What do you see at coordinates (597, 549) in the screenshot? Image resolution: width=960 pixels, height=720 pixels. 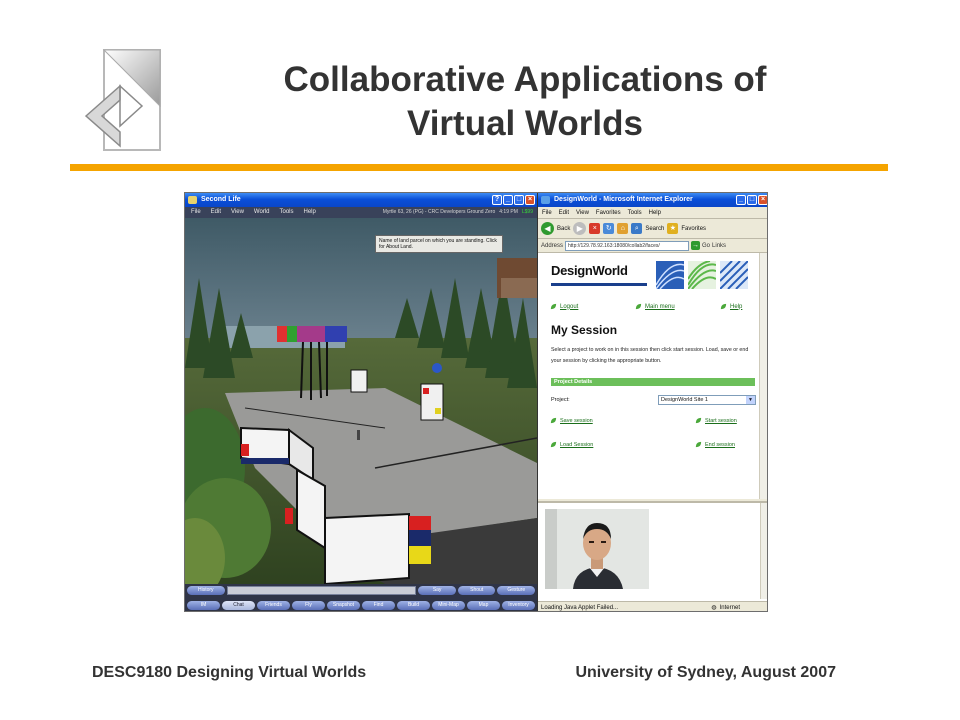 I see `webcam-video` at bounding box center [597, 549].